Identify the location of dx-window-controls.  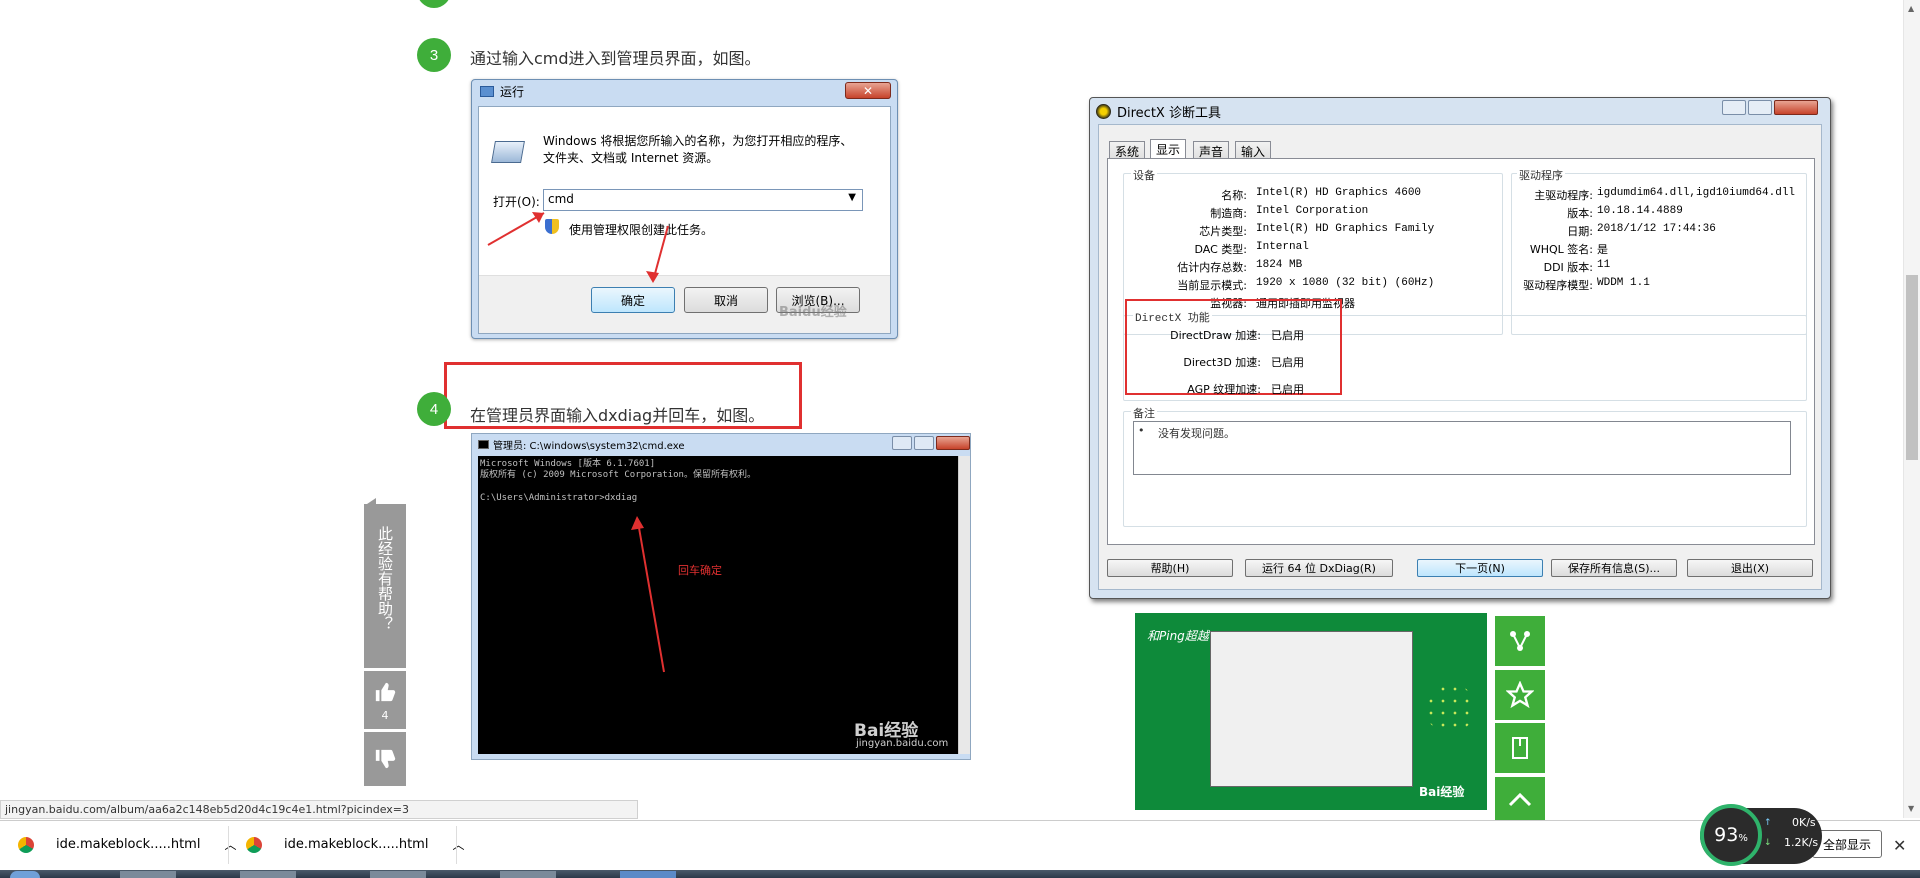
(1770, 107).